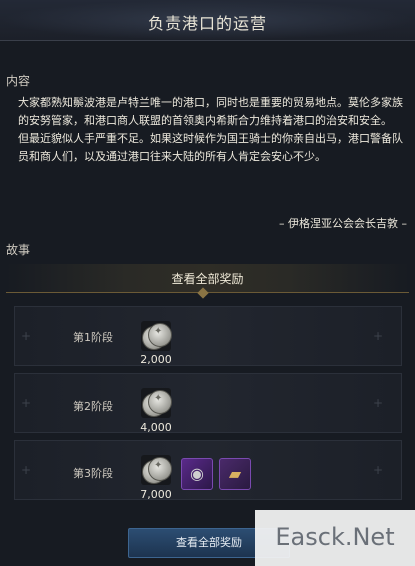 The image size is (415, 566). I want to click on rewards-header: 查看全部奖励, so click(207, 278).